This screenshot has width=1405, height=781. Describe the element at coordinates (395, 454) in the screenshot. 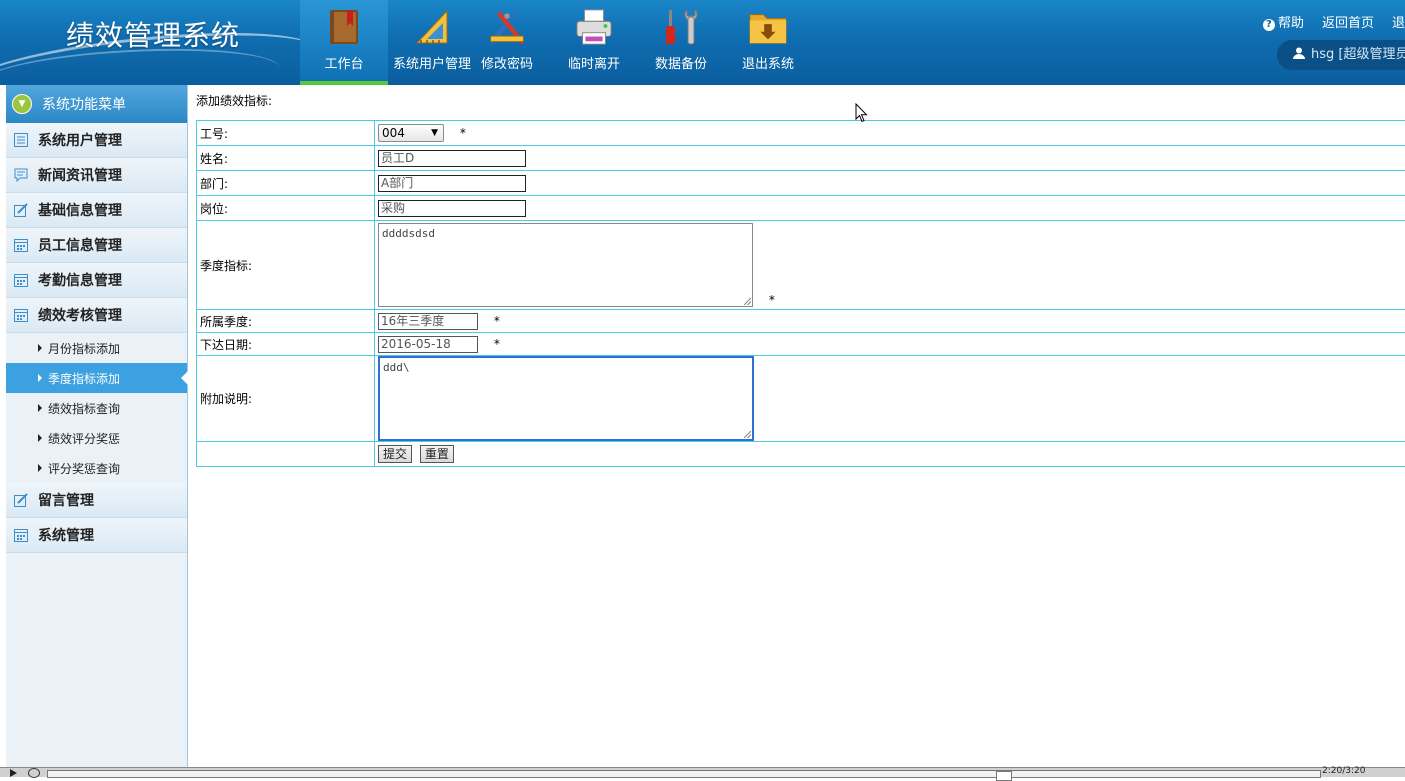

I see `submit-button: 提交` at that location.